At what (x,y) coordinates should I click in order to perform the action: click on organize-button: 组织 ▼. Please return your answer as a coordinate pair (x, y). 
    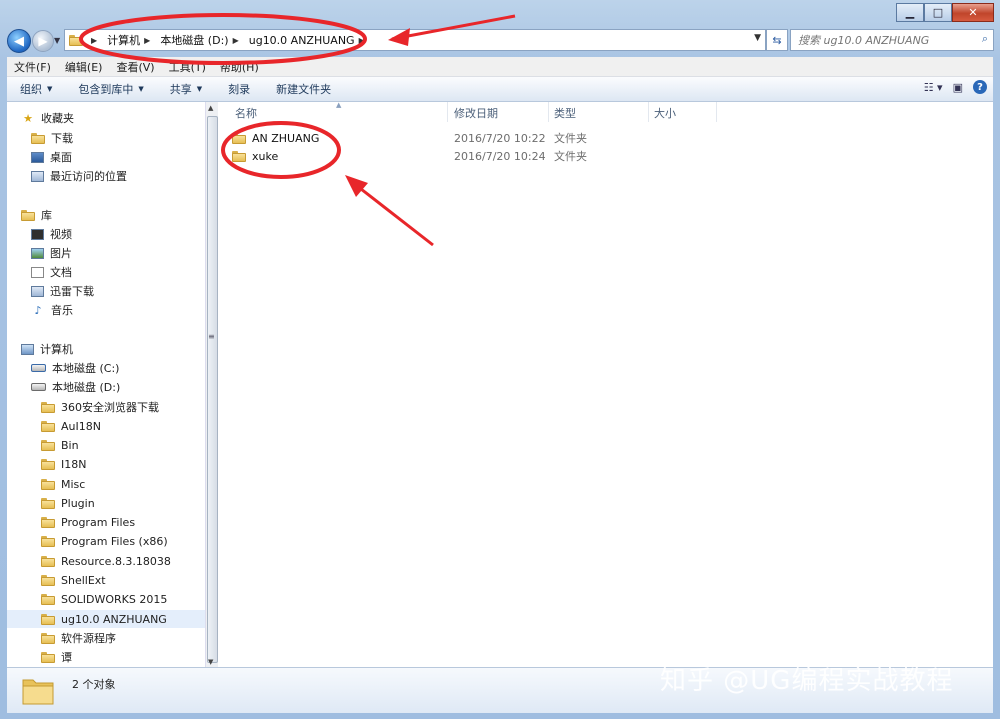
    Looking at the image, I should click on (36, 89).